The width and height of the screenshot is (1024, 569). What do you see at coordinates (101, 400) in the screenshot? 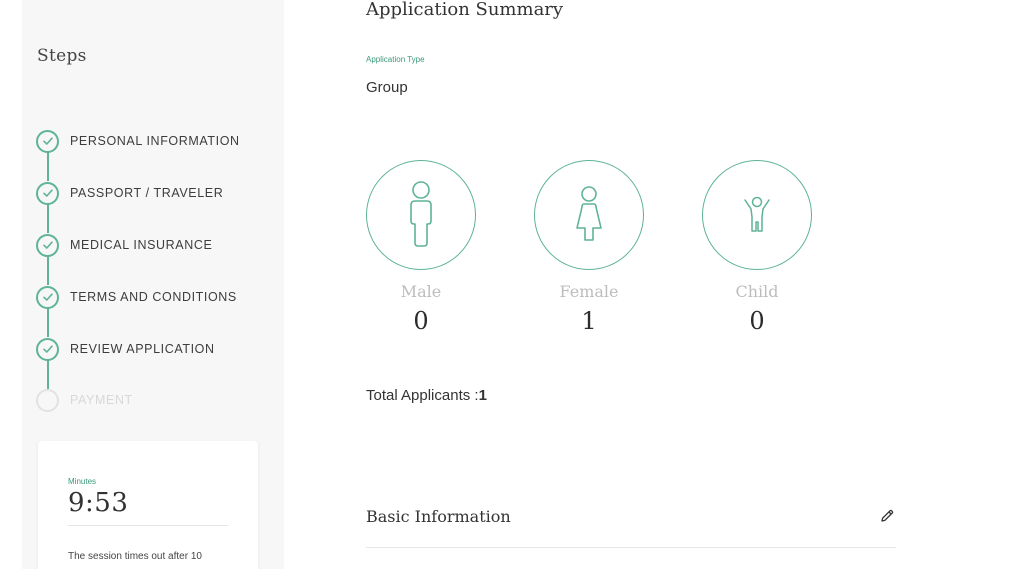
I see `step-label: PAYMENT` at bounding box center [101, 400].